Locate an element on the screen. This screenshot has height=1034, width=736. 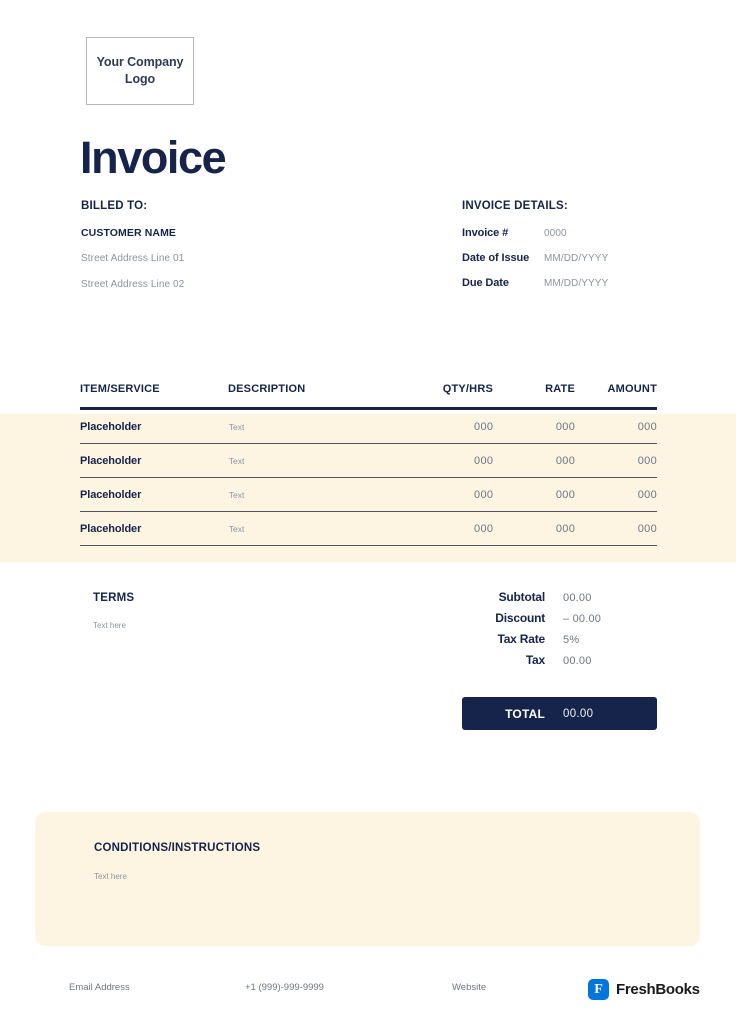
company-logo-label: Your Company Logo is located at coordinates (140, 70).